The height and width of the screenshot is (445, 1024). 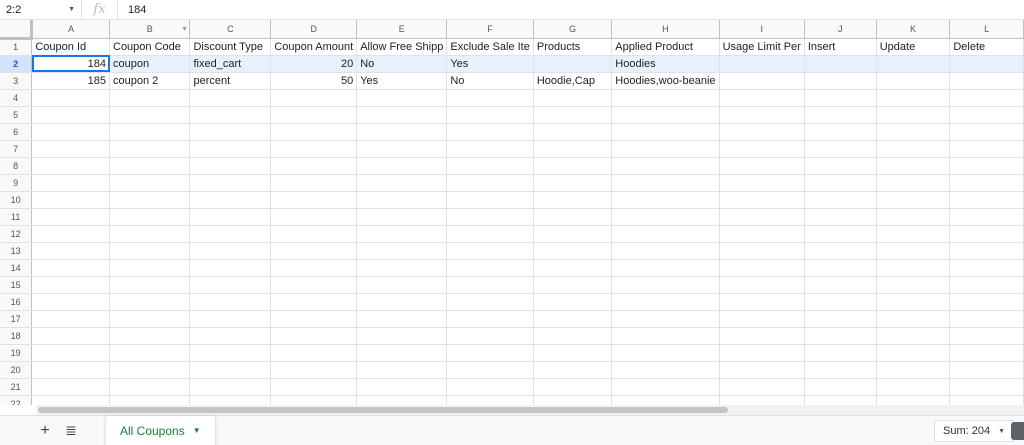 What do you see at coordinates (45, 431) in the screenshot?
I see `add-sheet-icon: +` at bounding box center [45, 431].